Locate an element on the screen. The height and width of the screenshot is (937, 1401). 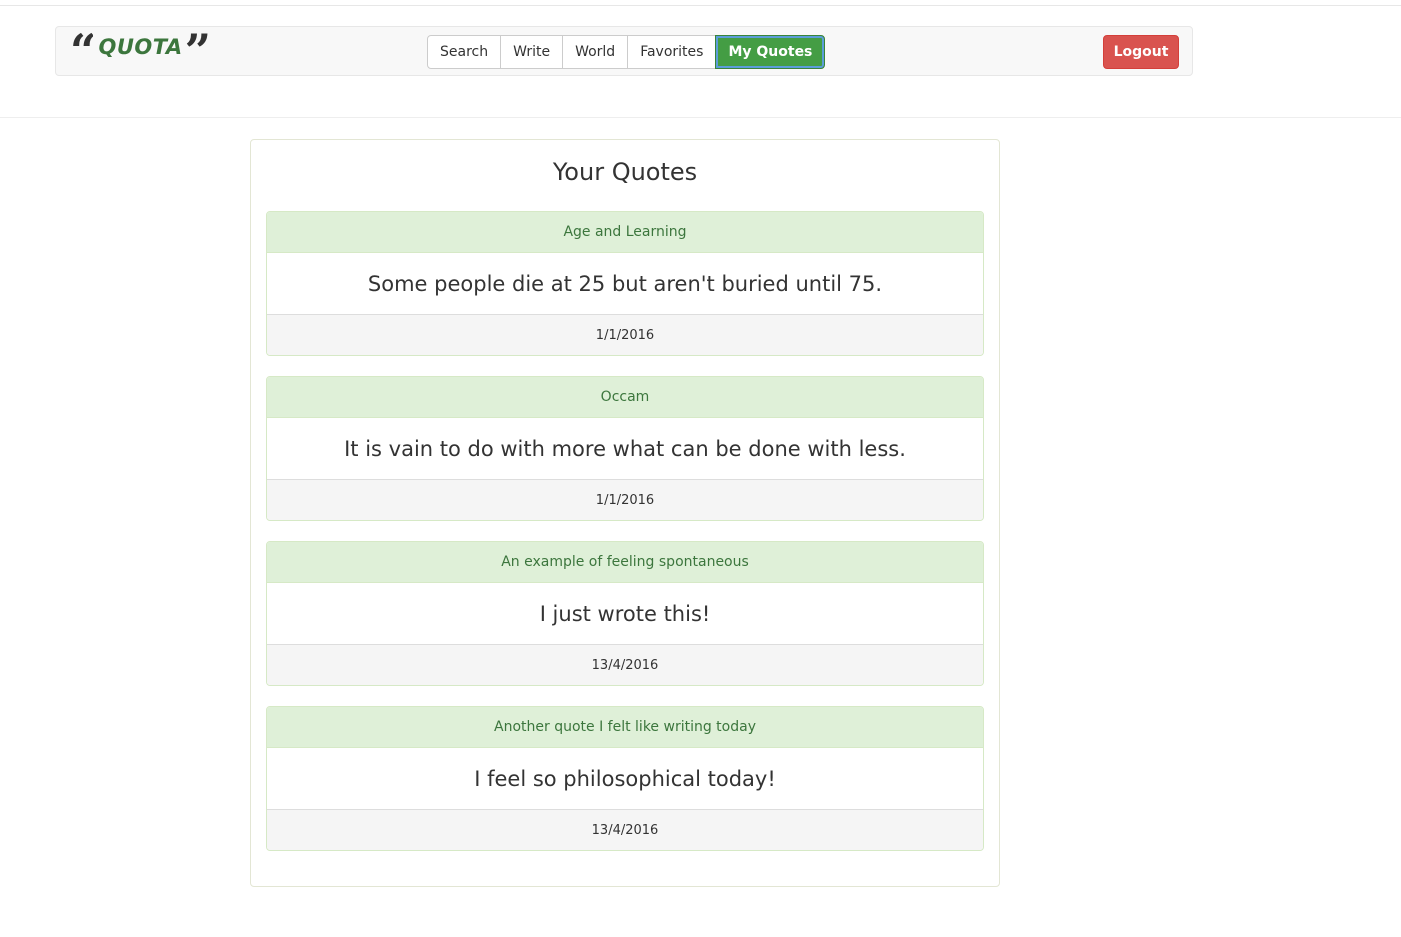
nav-write-button: Write is located at coordinates (532, 52).